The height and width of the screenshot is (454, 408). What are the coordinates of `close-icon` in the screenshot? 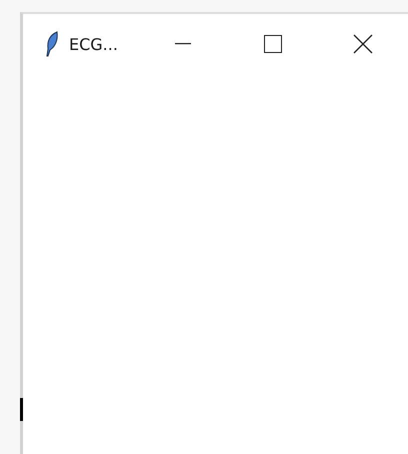 It's located at (363, 44).